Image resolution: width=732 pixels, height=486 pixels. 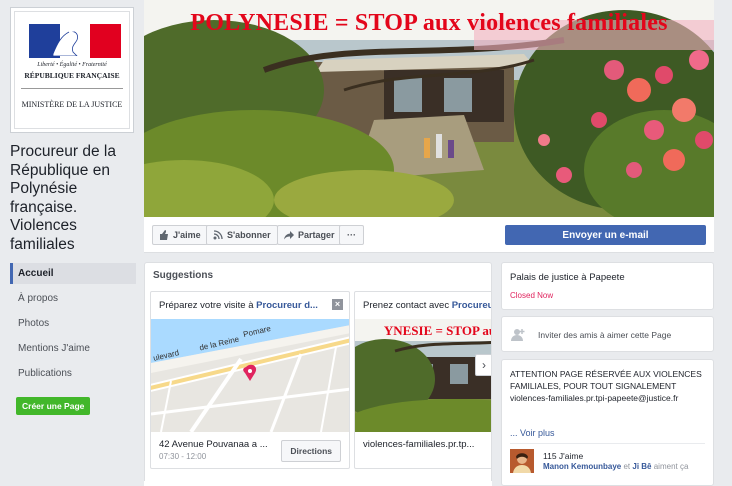 What do you see at coordinates (518, 335) in the screenshot?
I see `add-friend-icon` at bounding box center [518, 335].